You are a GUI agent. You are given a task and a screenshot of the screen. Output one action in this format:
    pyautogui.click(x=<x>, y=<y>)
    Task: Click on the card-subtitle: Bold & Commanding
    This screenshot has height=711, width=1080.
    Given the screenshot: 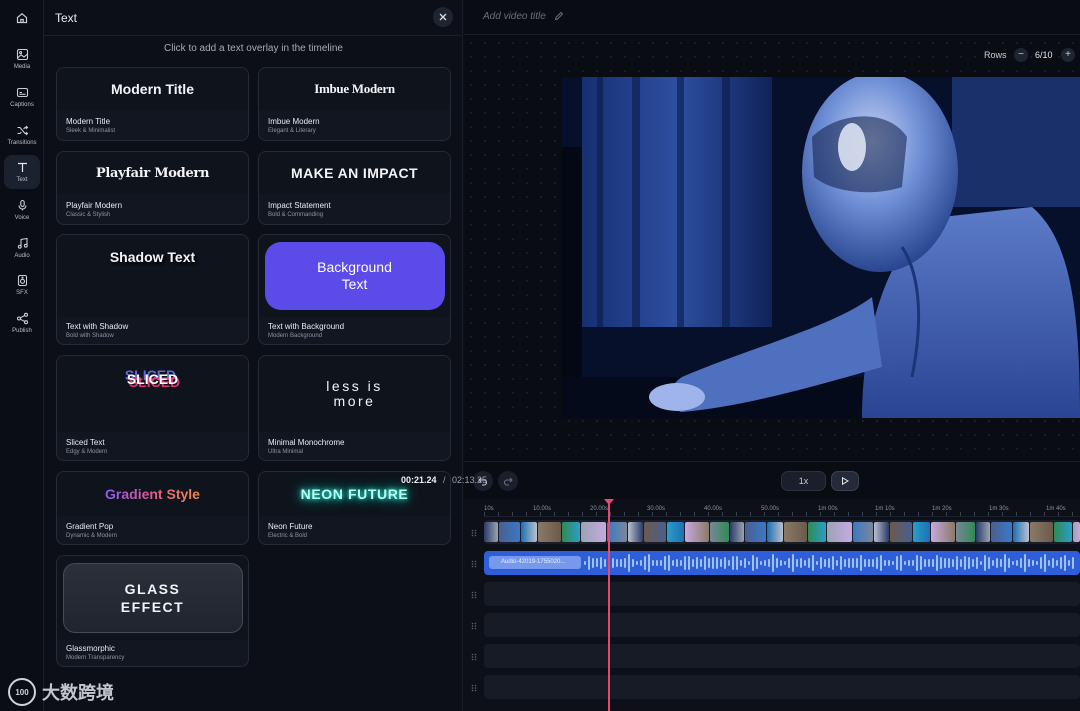 What is the action you would take?
    pyautogui.click(x=296, y=215)
    